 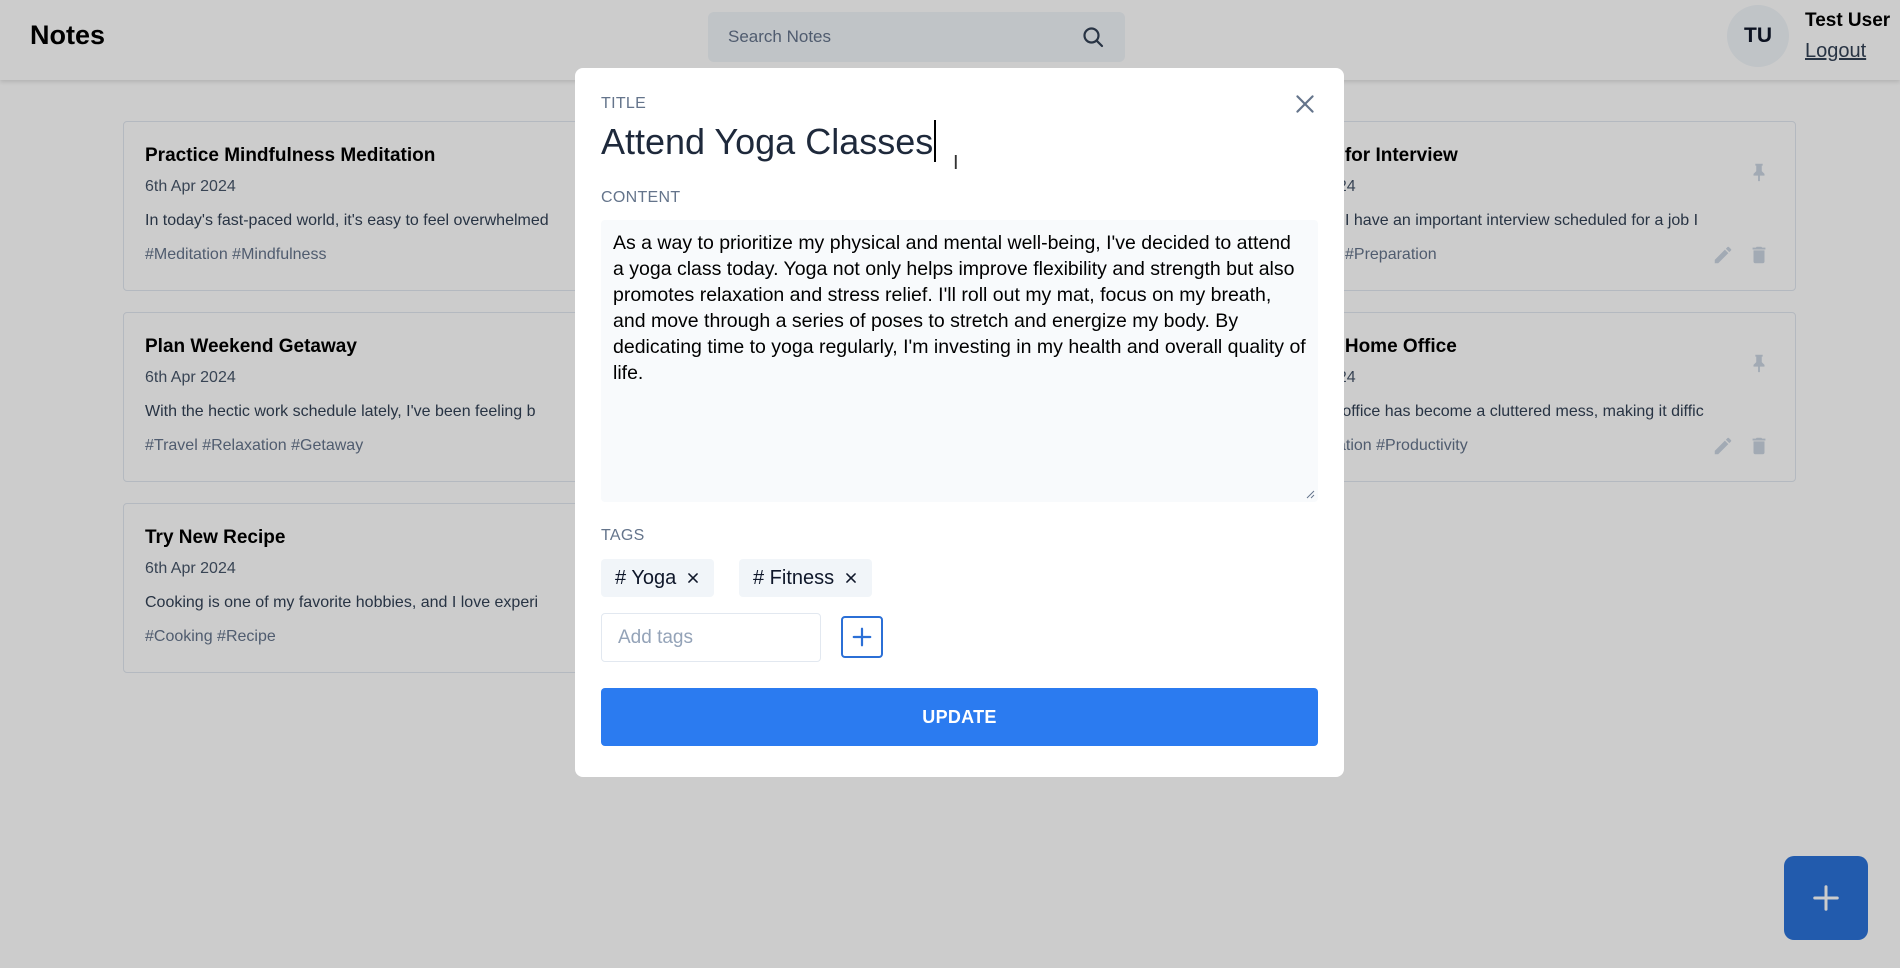 I want to click on content-label: CONTENT, so click(x=641, y=197).